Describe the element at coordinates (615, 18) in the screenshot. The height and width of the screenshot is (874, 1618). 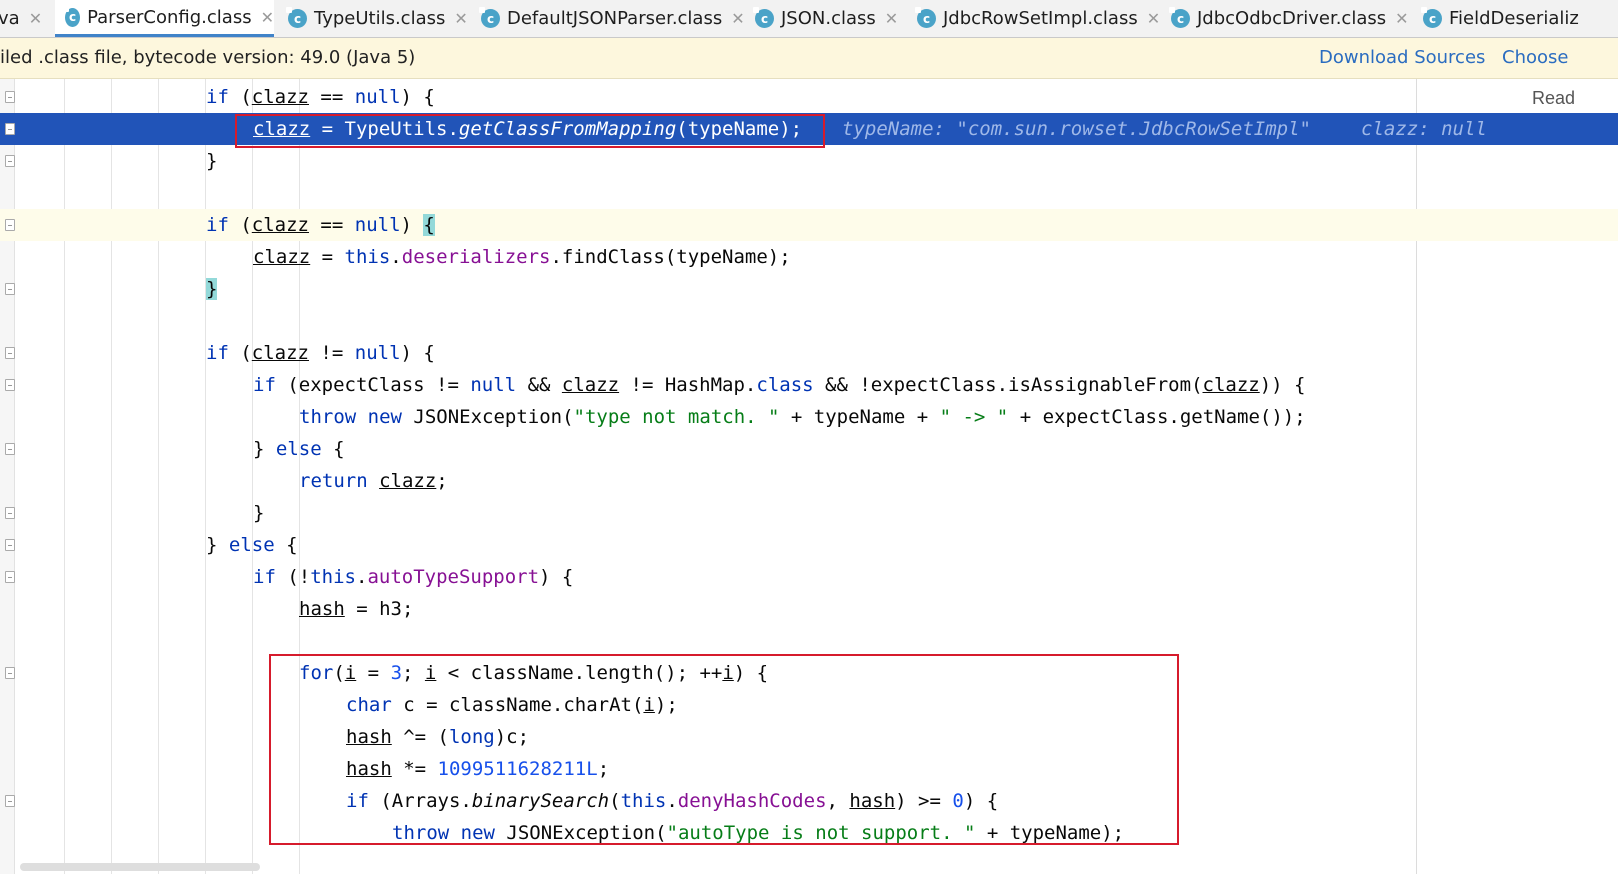
I see `tab-label: DefaultJSONParser.class` at that location.